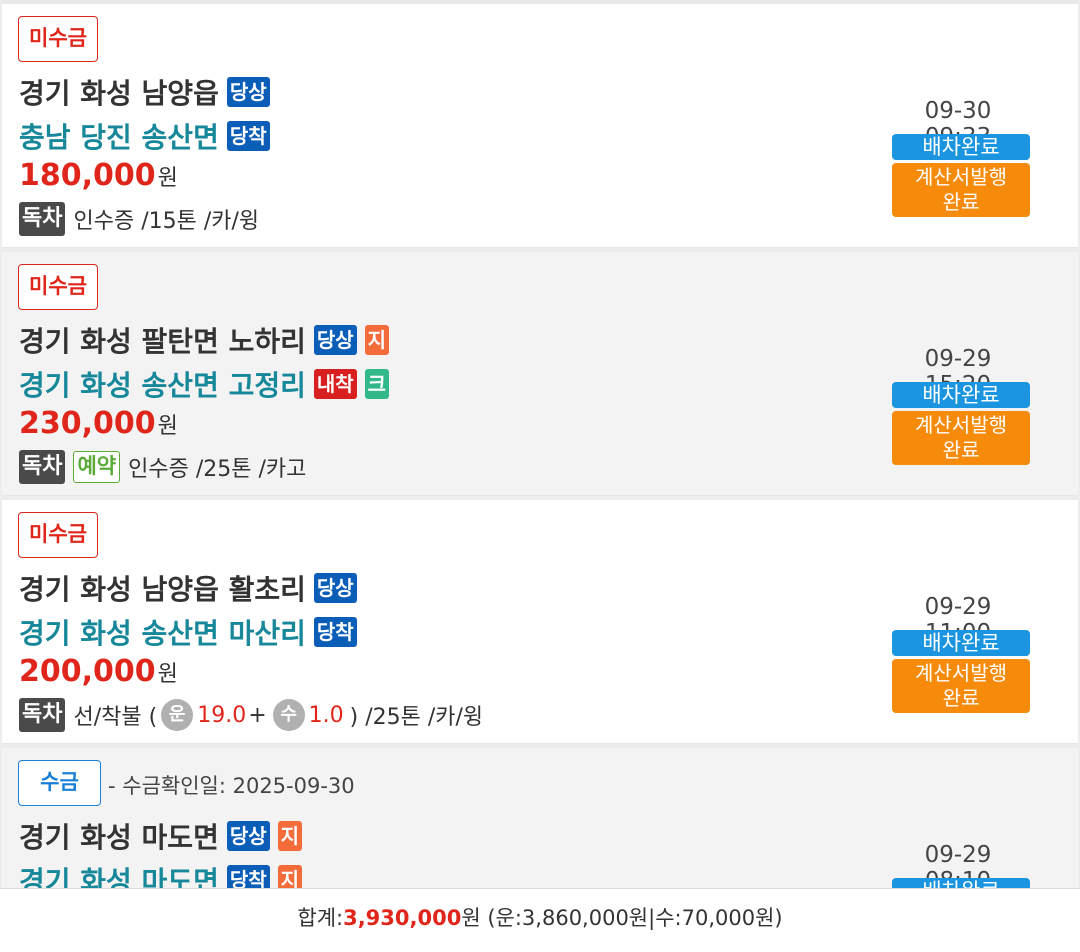  What do you see at coordinates (402, 918) in the screenshot?
I see `summary-total: 3,930,000` at bounding box center [402, 918].